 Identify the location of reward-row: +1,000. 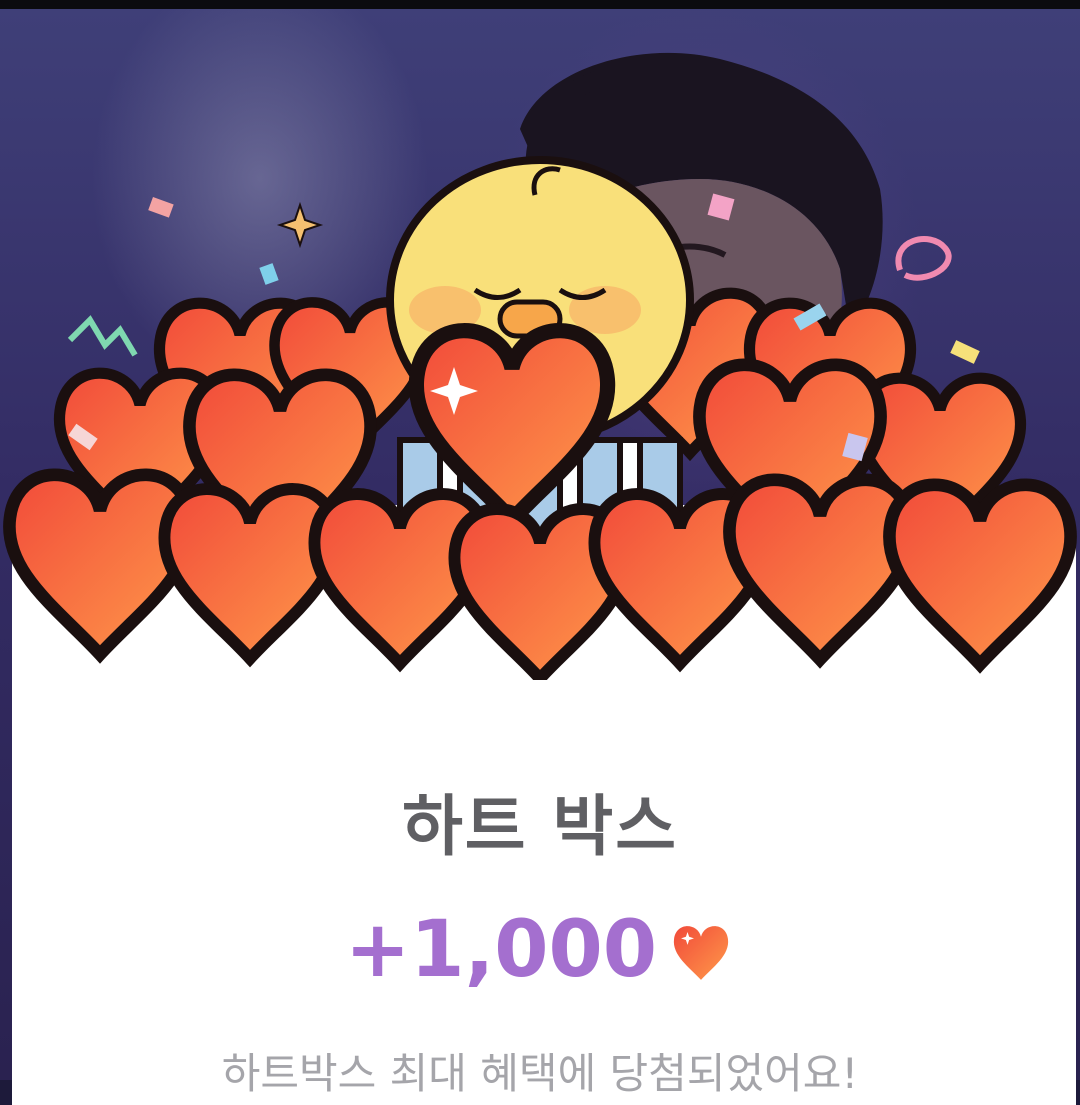
(540, 950).